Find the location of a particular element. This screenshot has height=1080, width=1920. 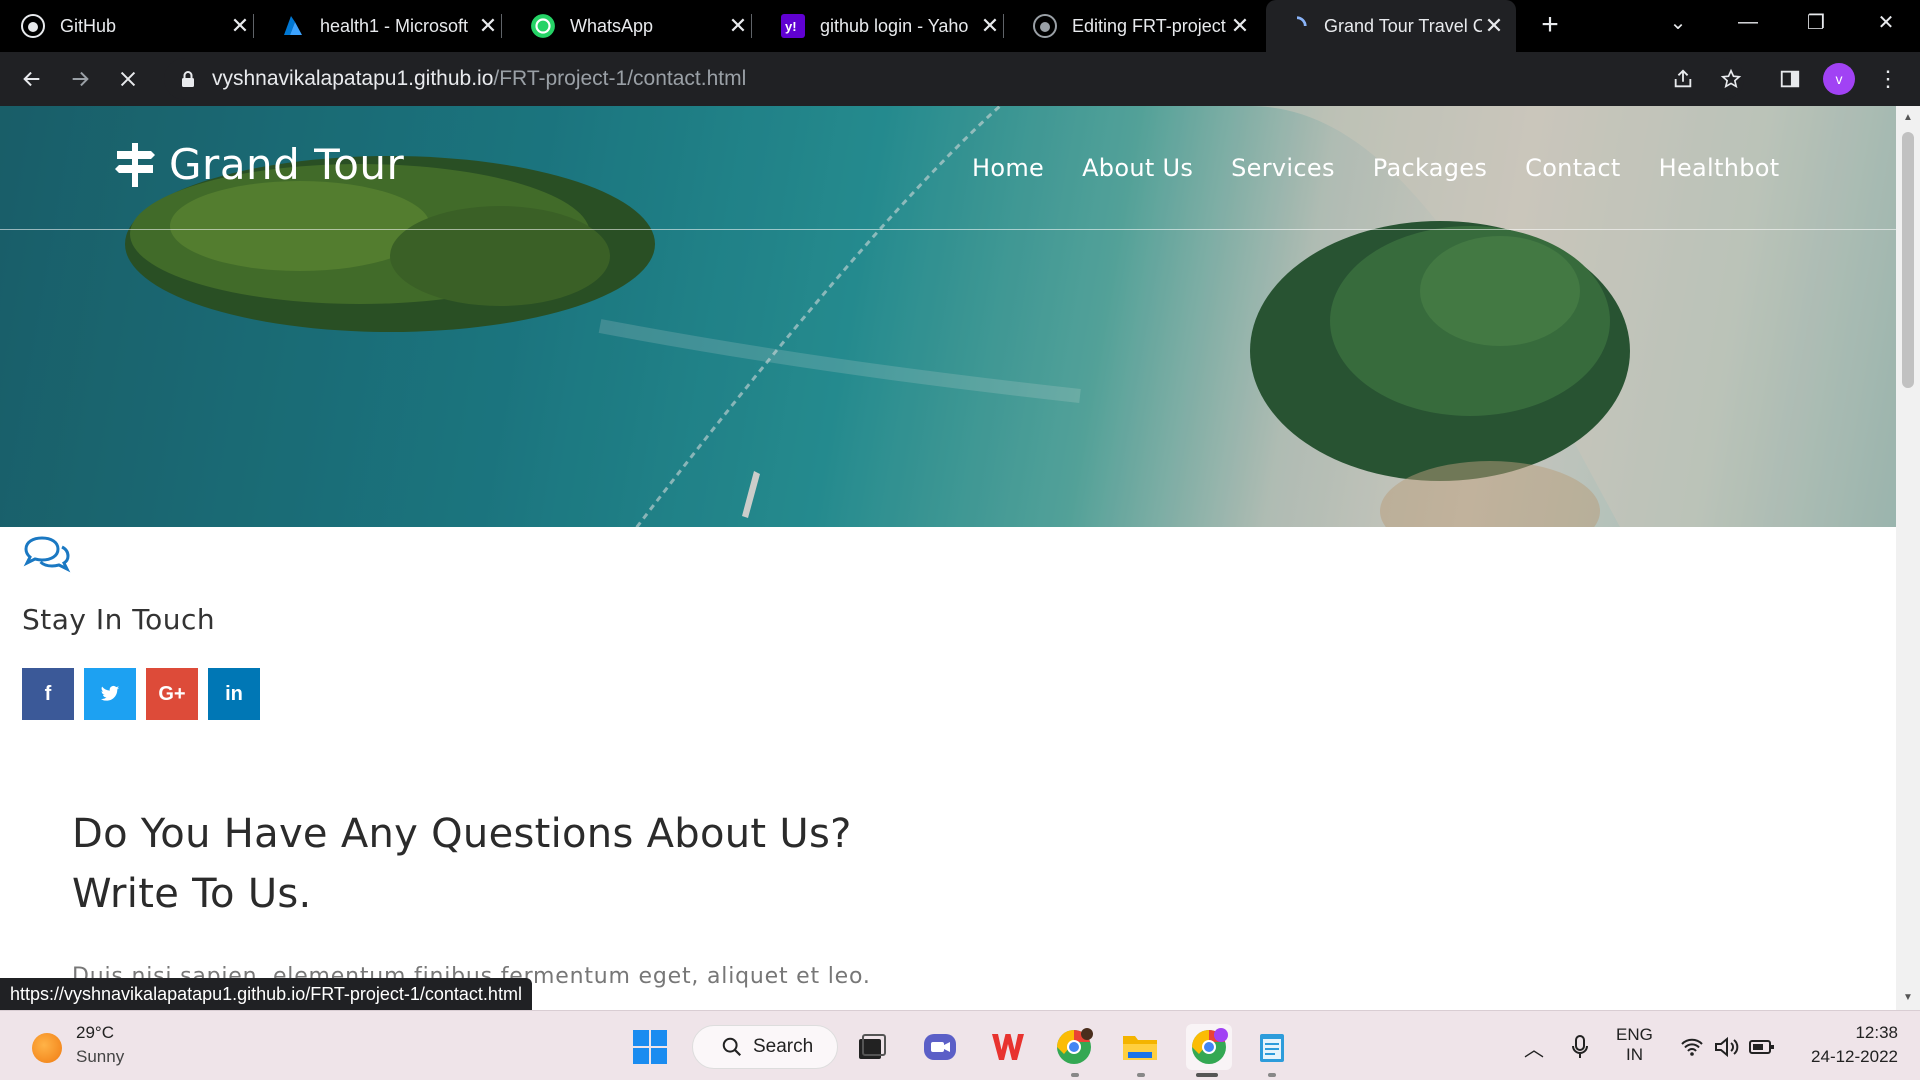

share-icon is located at coordinates (1683, 79).